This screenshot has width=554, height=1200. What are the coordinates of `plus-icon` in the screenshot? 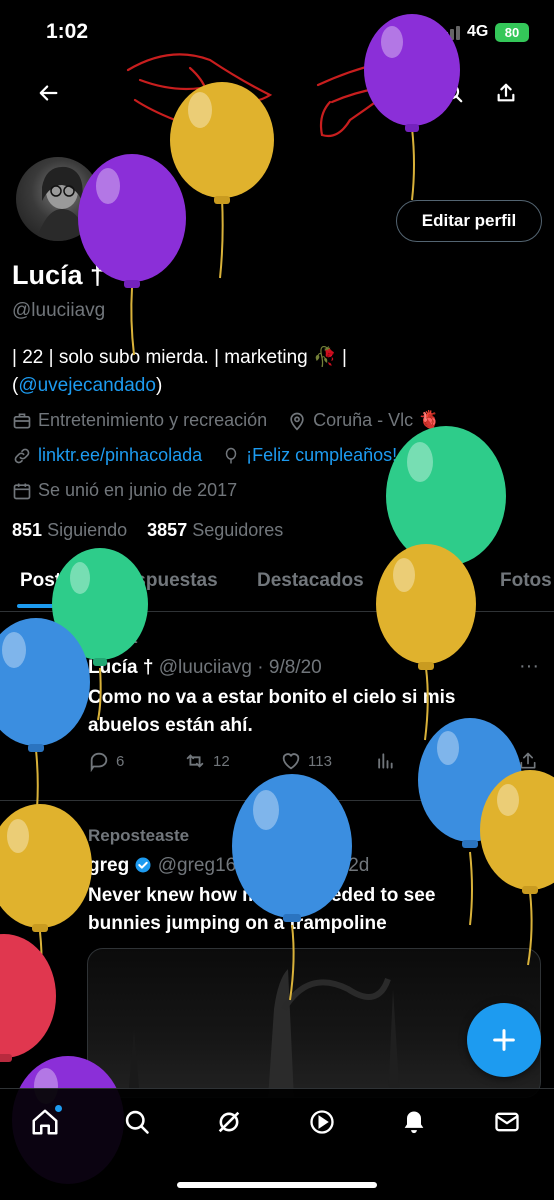 It's located at (504, 1040).